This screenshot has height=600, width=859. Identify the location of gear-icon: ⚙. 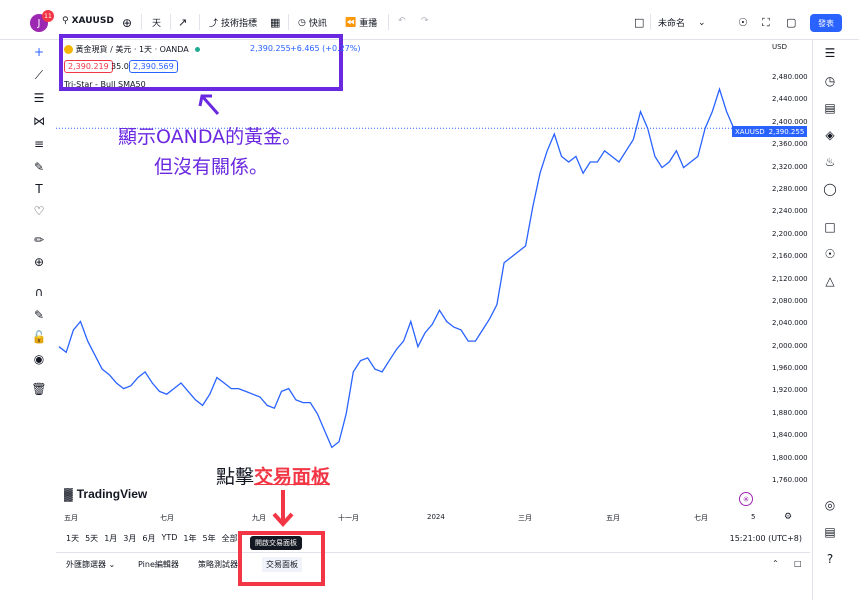
(788, 517).